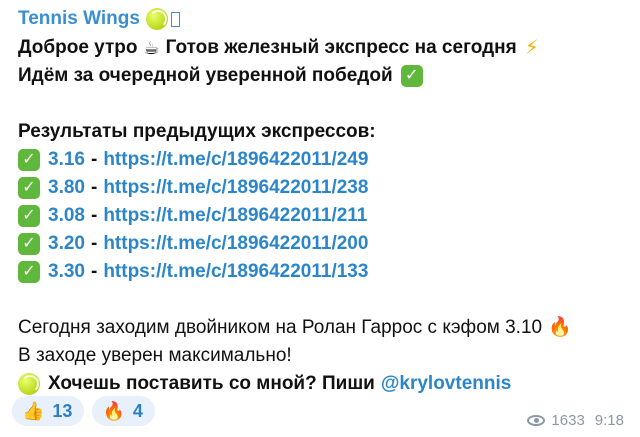 Image resolution: width=640 pixels, height=437 pixels. Describe the element at coordinates (609, 420) in the screenshot. I see `message-time: 9:18` at that location.